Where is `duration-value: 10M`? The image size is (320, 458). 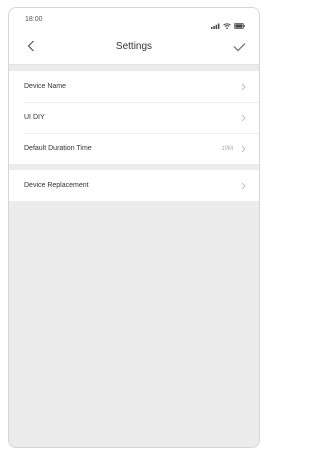 duration-value: 10M is located at coordinates (227, 148).